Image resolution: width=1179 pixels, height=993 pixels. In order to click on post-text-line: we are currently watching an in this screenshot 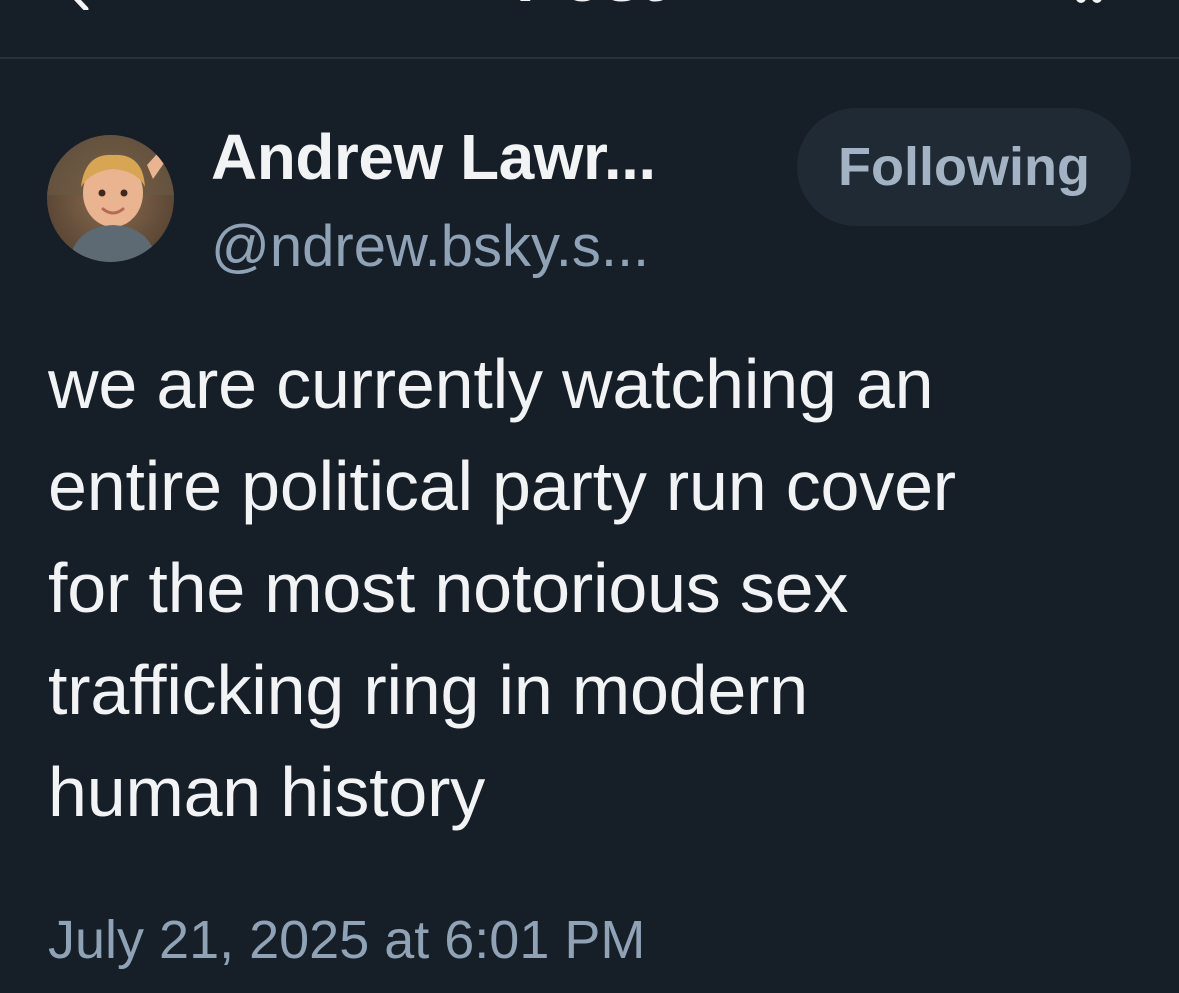, I will do `click(491, 384)`.